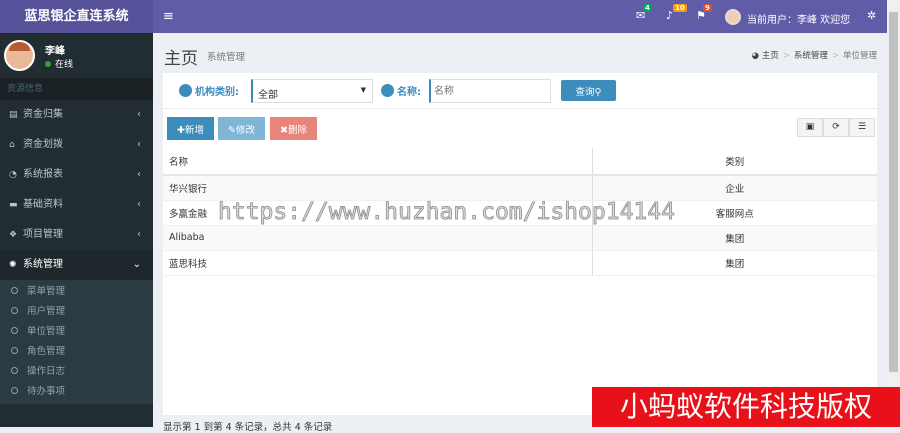  I want to click on mail-badge: 4, so click(647, 8).